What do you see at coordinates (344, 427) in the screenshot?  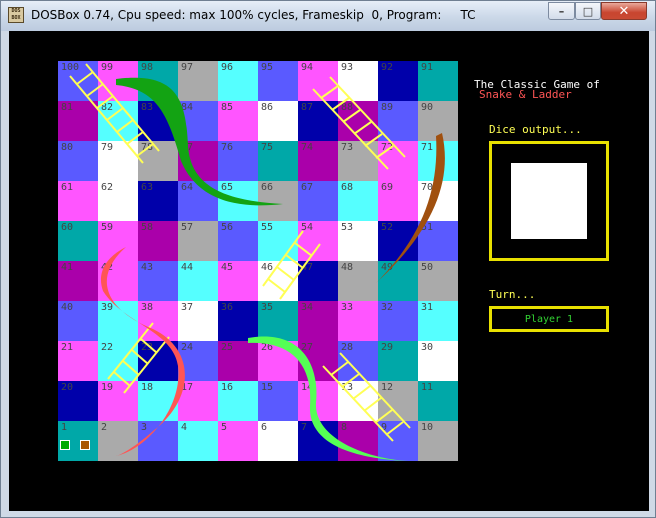 I see `cell-number: 8` at bounding box center [344, 427].